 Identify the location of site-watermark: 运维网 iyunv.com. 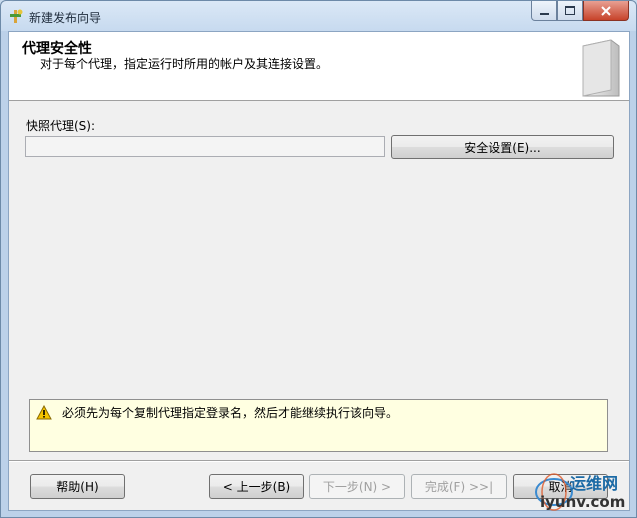
(582, 491).